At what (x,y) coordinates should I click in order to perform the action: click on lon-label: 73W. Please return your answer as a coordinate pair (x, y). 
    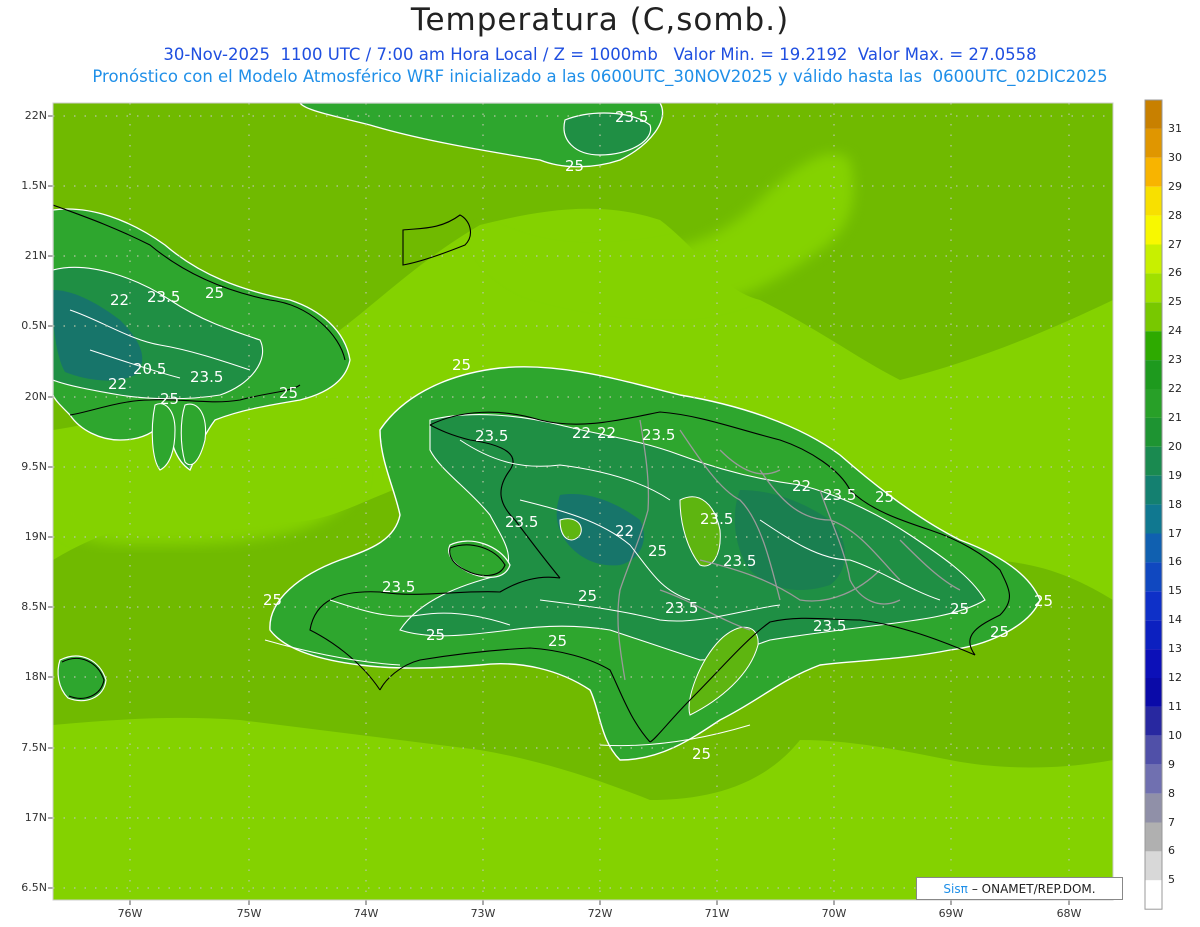
    Looking at the image, I should click on (483, 913).